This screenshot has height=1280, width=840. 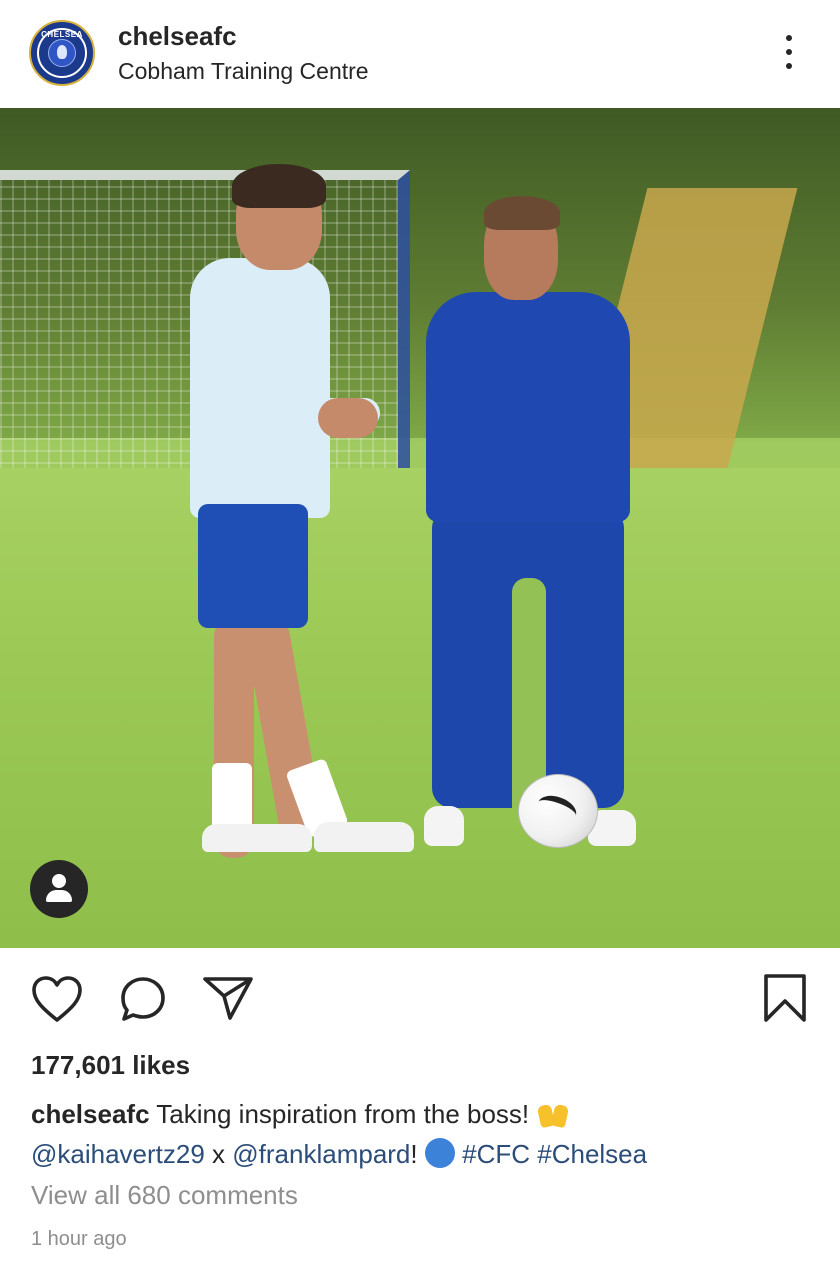 I want to click on coach-boot, so click(x=444, y=826).